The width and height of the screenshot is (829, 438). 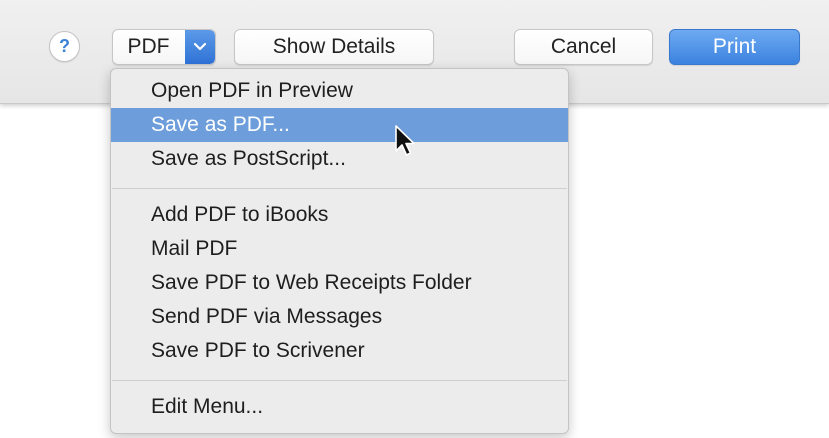 I want to click on menu-item-save-pdf-to-web-receipts-folder: Save PDF to Web Receipts Folder, so click(x=339, y=283).